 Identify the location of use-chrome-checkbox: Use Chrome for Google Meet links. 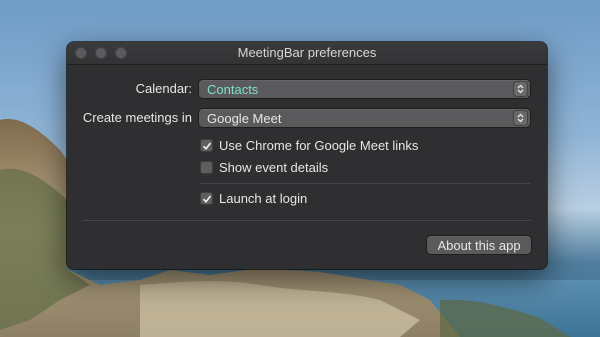
(309, 145).